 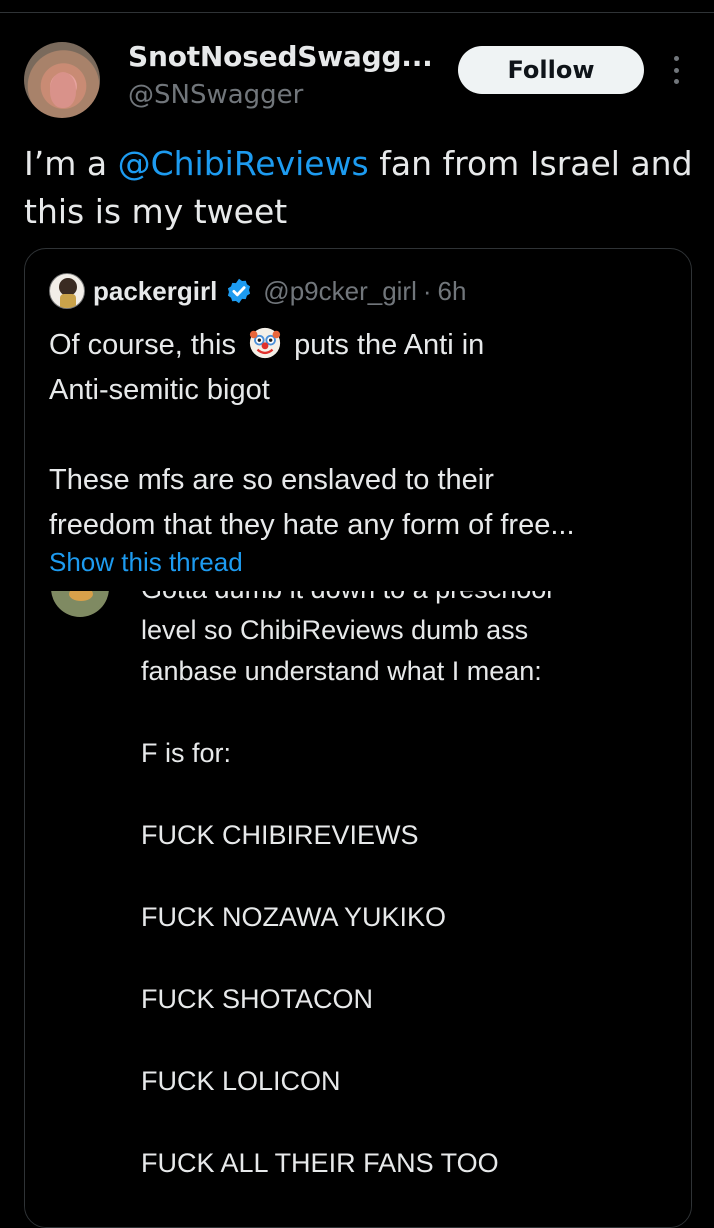 I want to click on quote-header: packergirl @p9cker_girl · 6h, so click(x=257, y=291).